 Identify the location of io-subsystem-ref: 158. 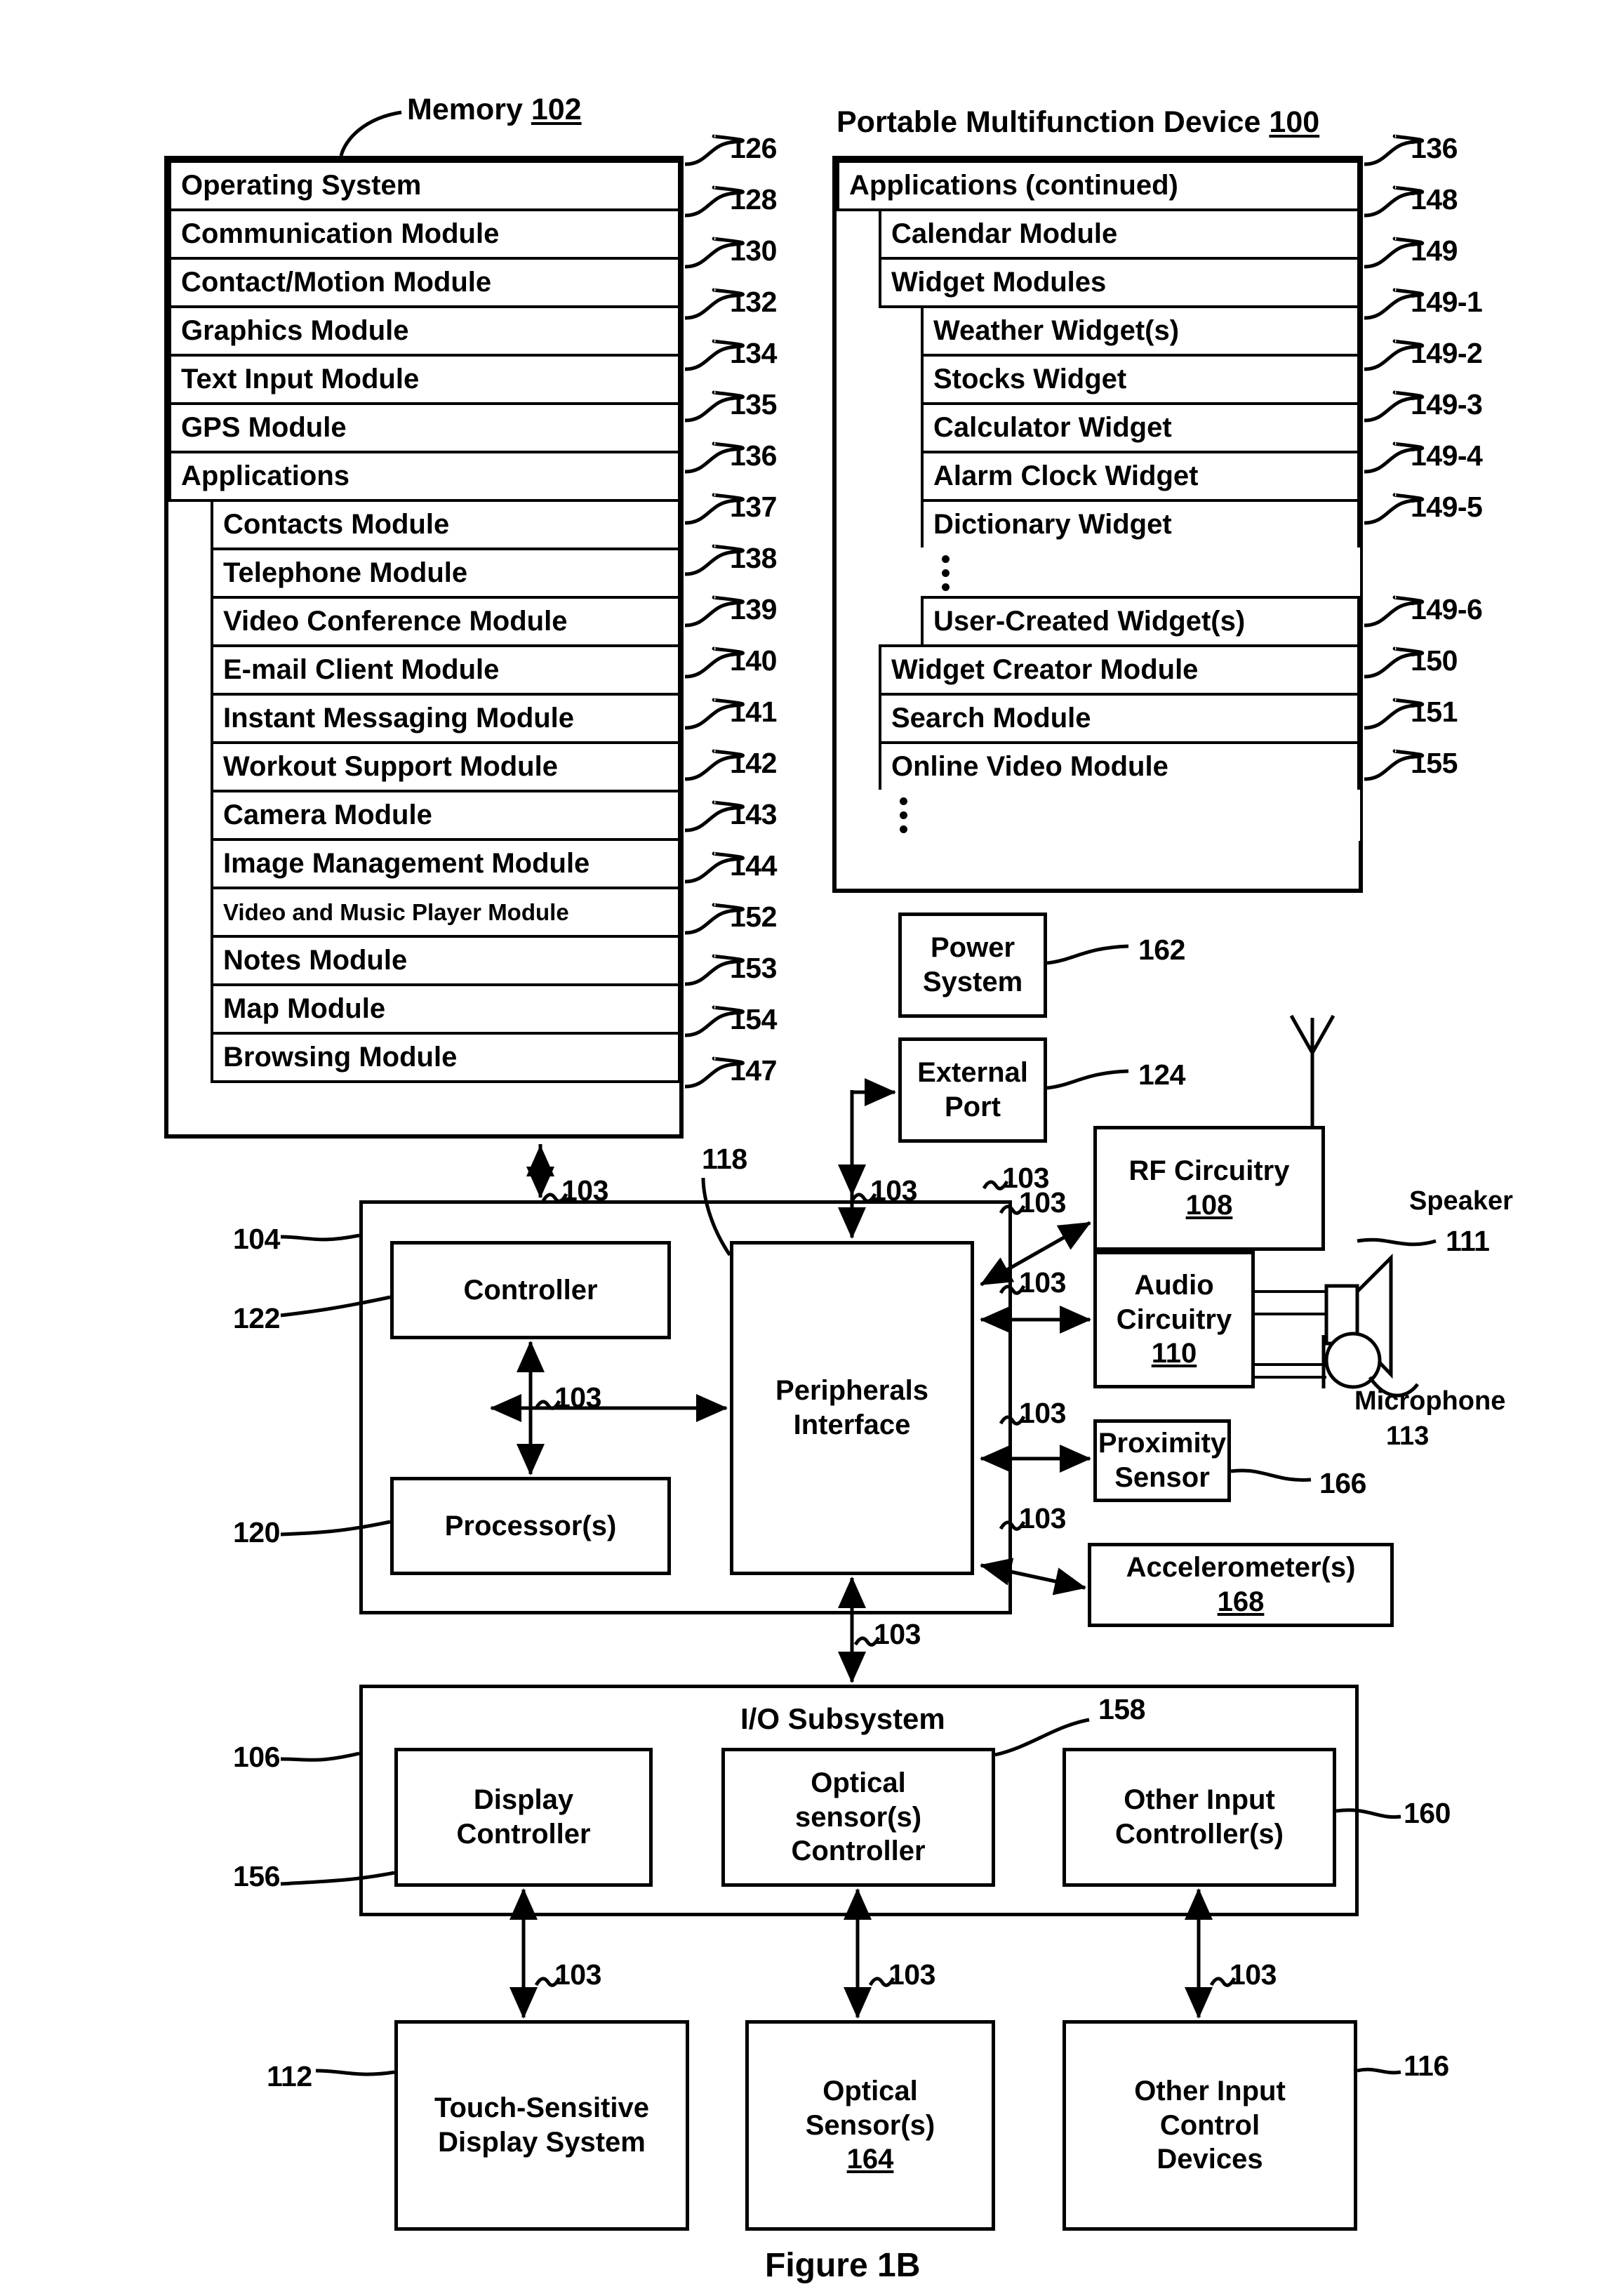
(1121, 1709).